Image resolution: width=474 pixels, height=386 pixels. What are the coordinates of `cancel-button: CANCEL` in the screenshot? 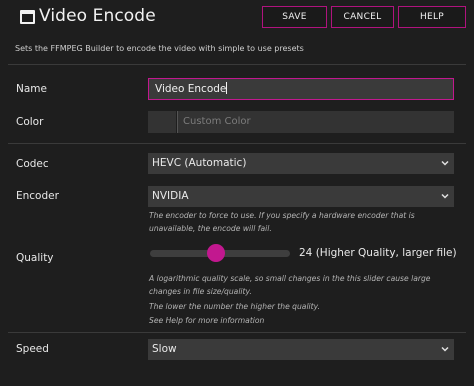 It's located at (362, 17).